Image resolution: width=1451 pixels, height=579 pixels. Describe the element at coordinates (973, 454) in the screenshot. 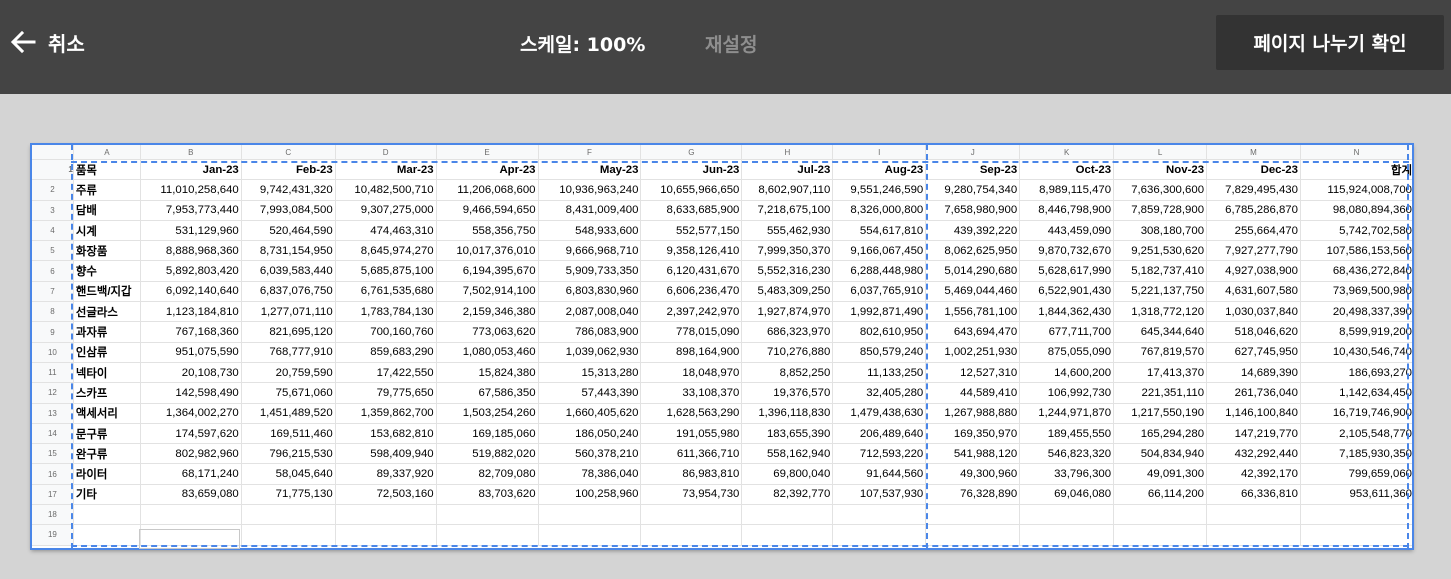

I see `value-cell: 541,988,120` at that location.